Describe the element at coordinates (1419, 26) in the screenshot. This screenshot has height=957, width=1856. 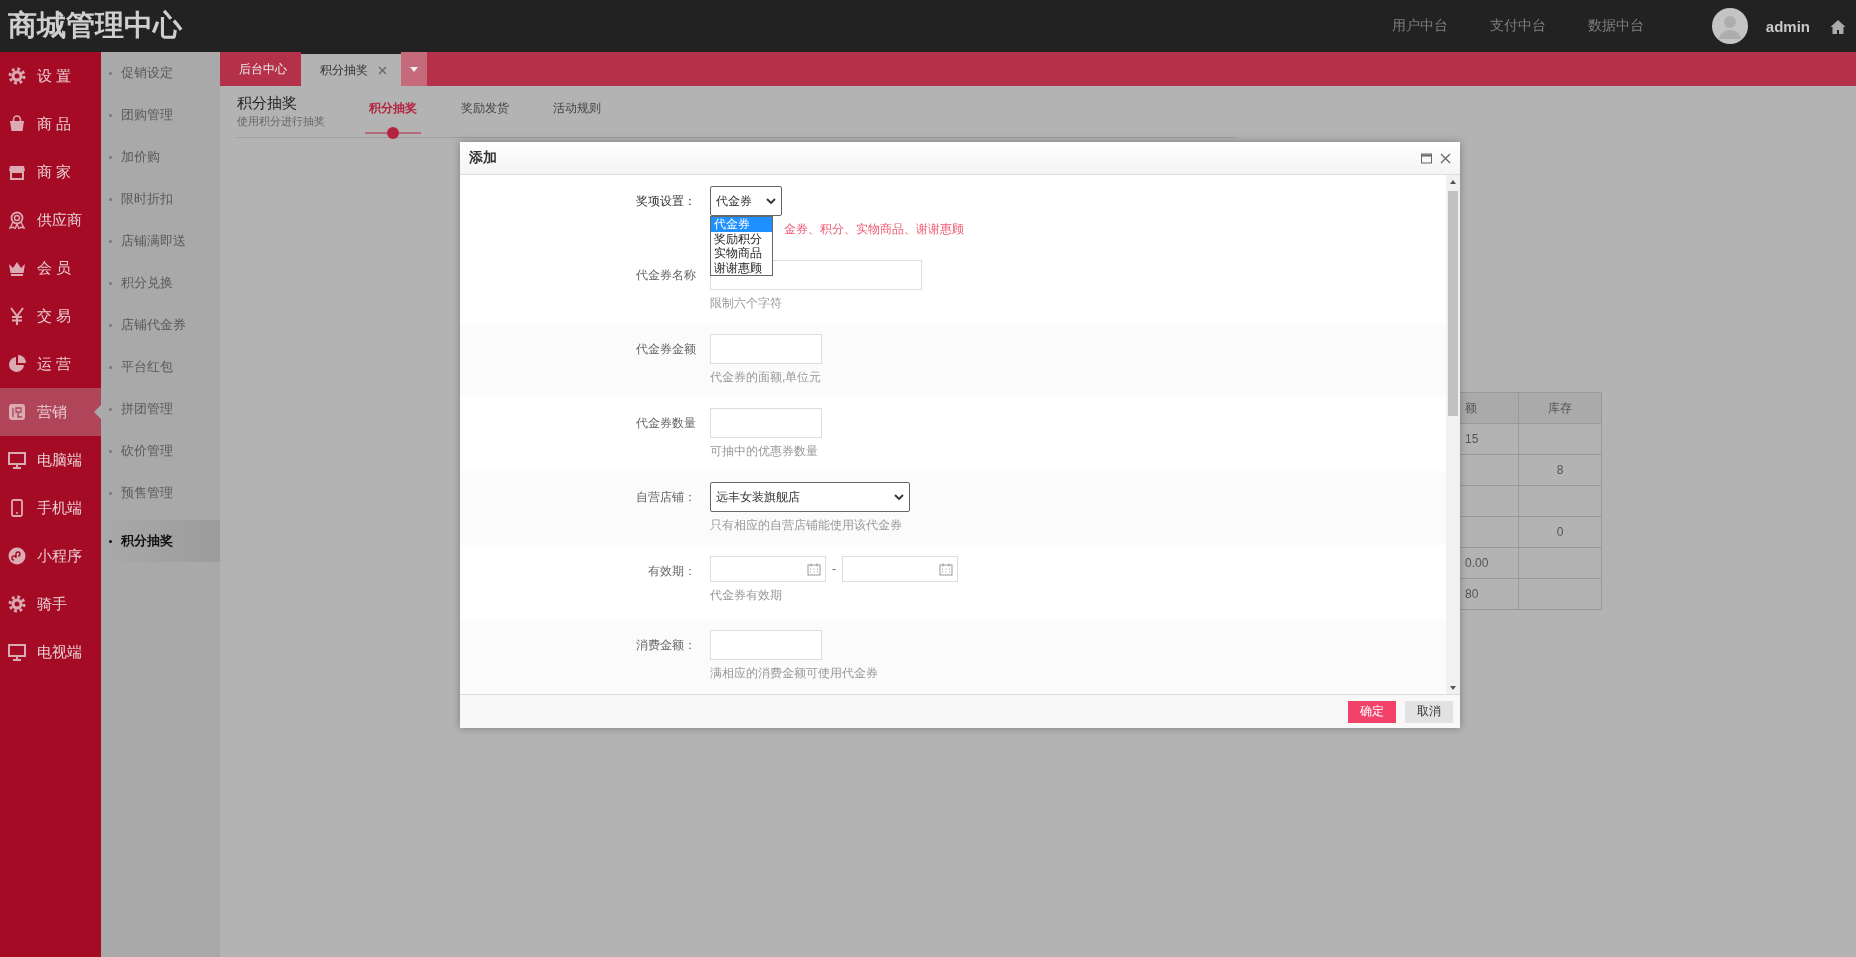
I see `nav-link: 用户中台` at that location.